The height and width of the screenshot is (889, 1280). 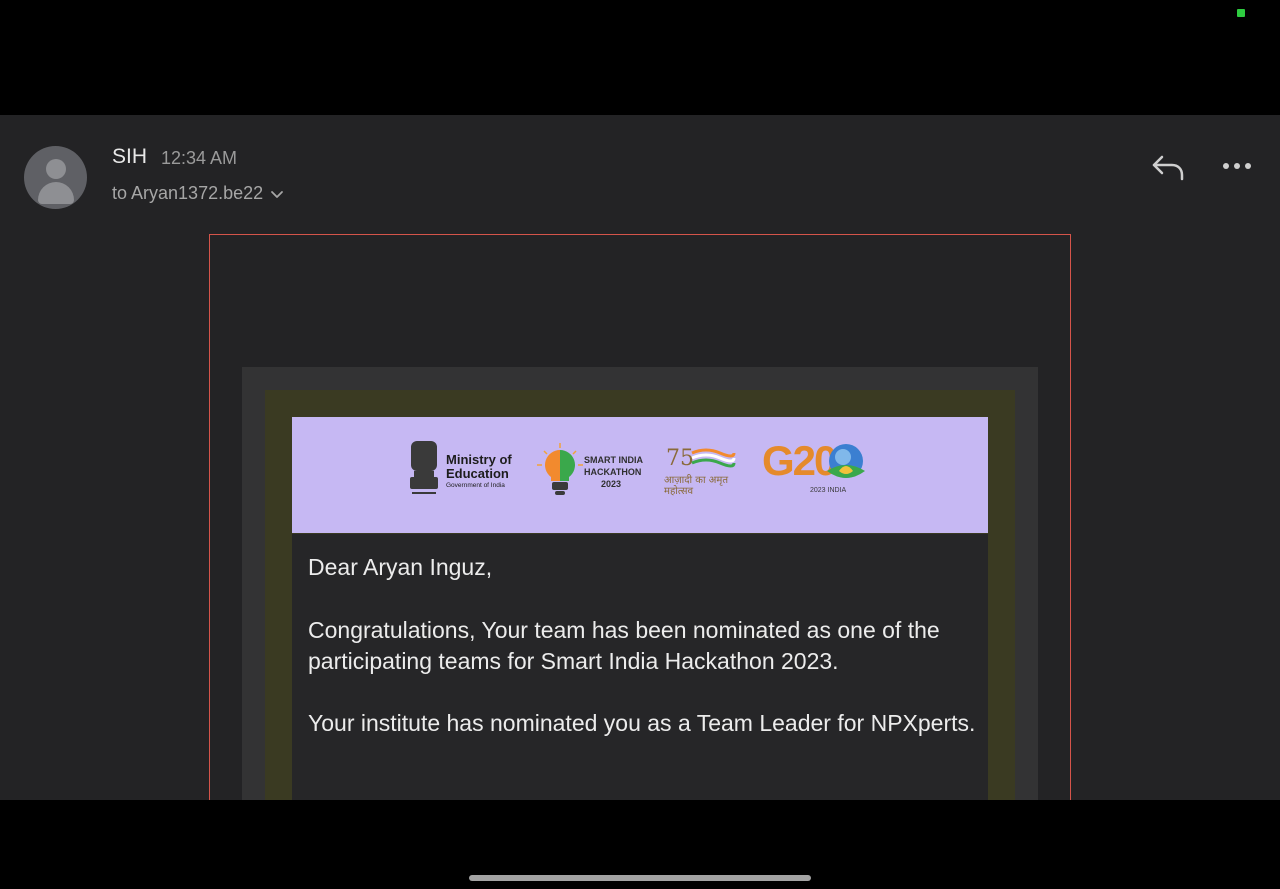 I want to click on home-indicator, so click(x=640, y=878).